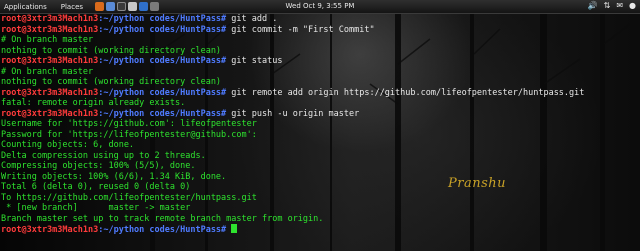 The image size is (640, 251). Describe the element at coordinates (254, 61) in the screenshot. I see `command-text: git status` at that location.